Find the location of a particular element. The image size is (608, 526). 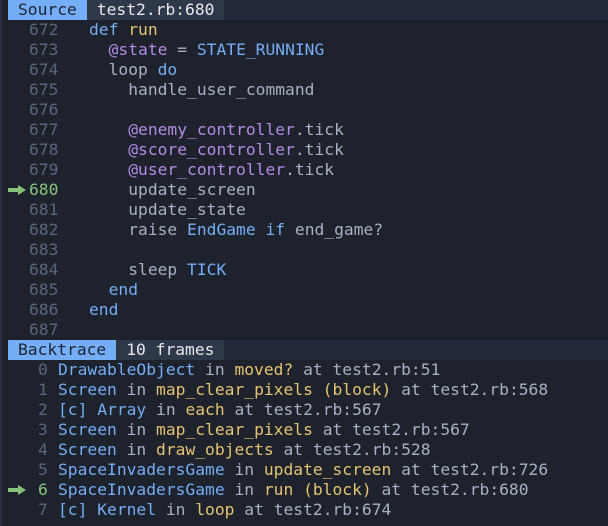

code-line: 675 handle_user_command is located at coordinates (305, 90).